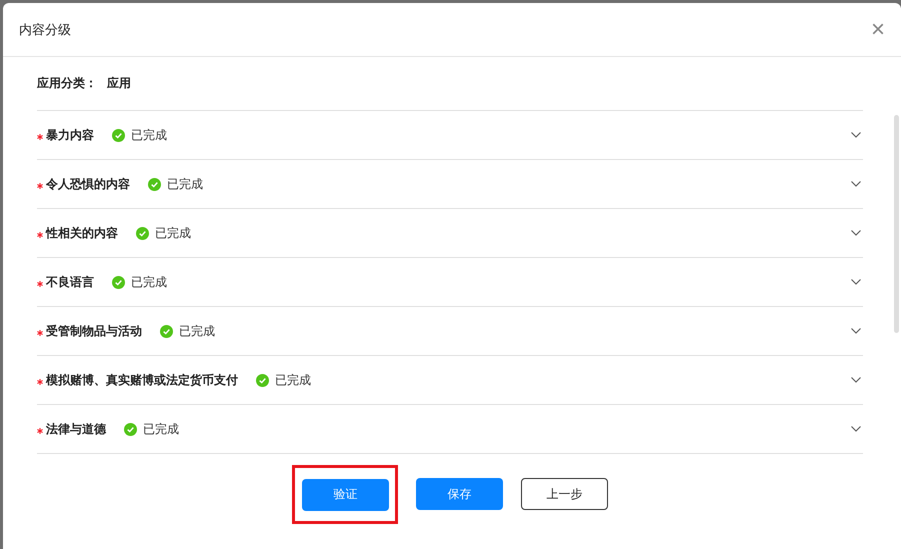 This screenshot has width=901, height=549. I want to click on rating-row: 暴力内容 已完成, so click(450, 135).